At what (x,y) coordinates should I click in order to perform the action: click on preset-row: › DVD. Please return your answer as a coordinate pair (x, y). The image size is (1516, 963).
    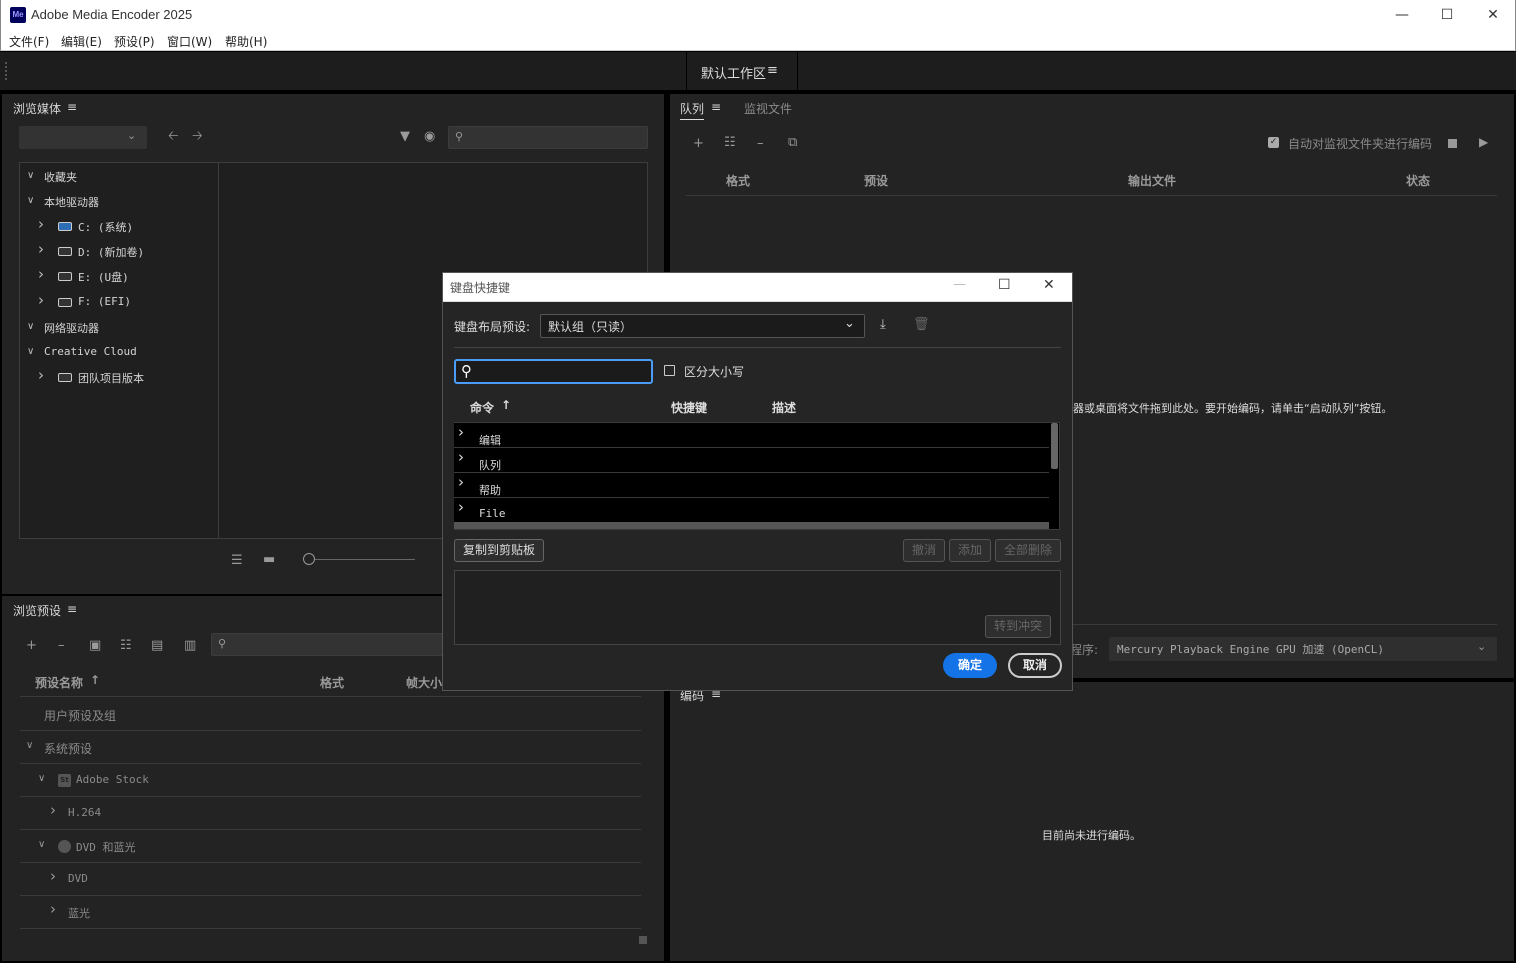
    Looking at the image, I should click on (330, 879).